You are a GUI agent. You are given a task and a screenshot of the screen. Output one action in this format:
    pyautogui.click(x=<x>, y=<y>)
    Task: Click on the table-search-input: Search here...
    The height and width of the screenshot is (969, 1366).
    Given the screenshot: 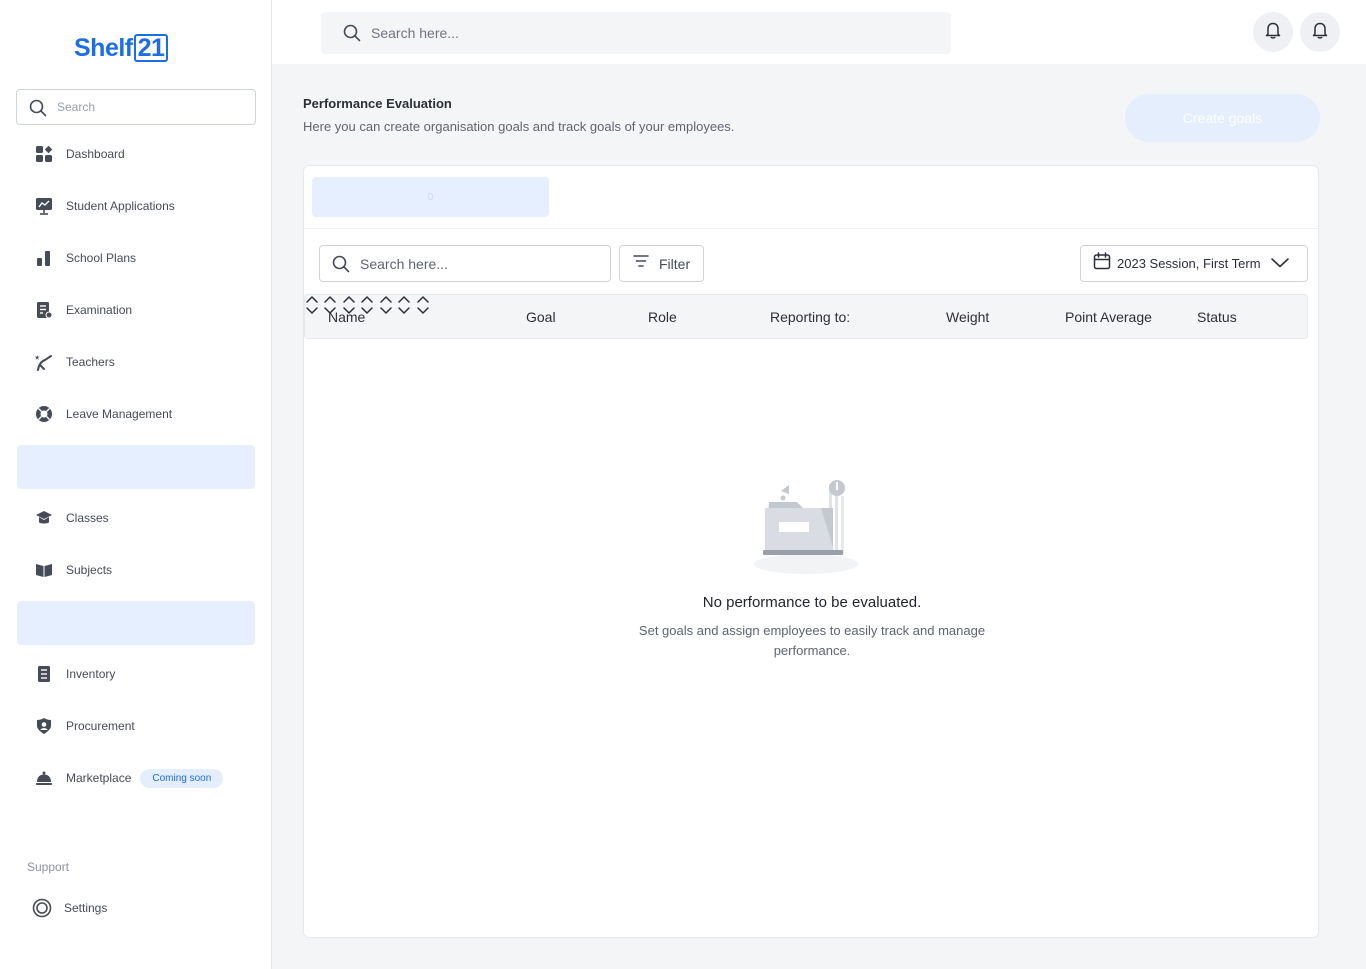 What is the action you would take?
    pyautogui.click(x=465, y=263)
    